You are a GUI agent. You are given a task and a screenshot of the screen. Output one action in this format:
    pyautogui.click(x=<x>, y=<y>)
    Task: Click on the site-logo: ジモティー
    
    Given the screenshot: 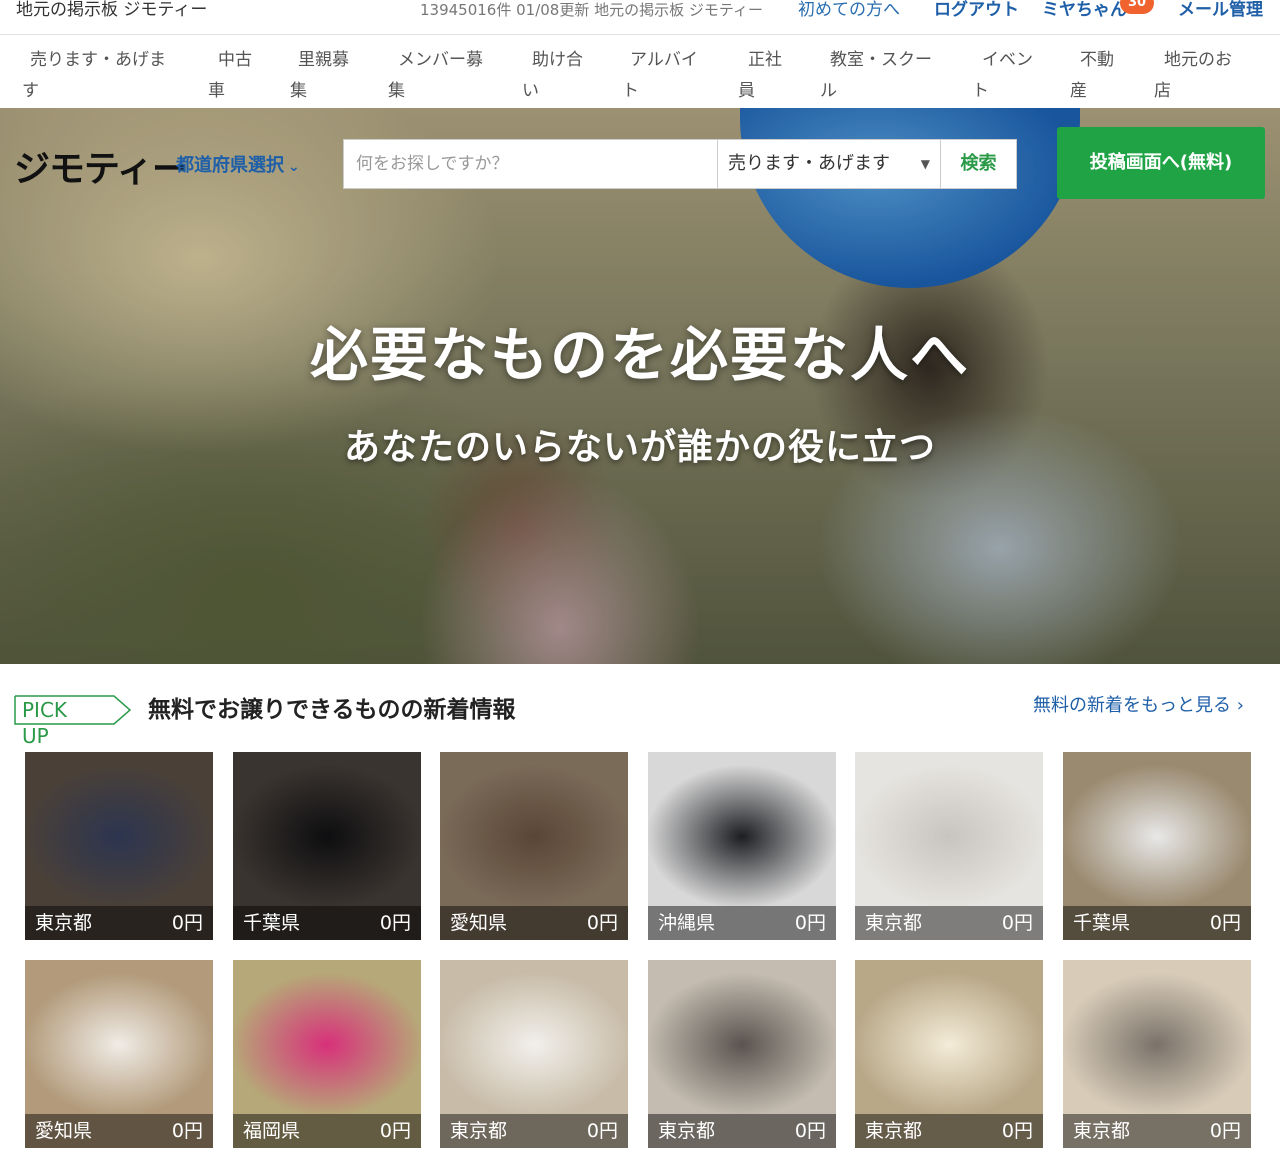 What is the action you would take?
    pyautogui.click(x=101, y=166)
    